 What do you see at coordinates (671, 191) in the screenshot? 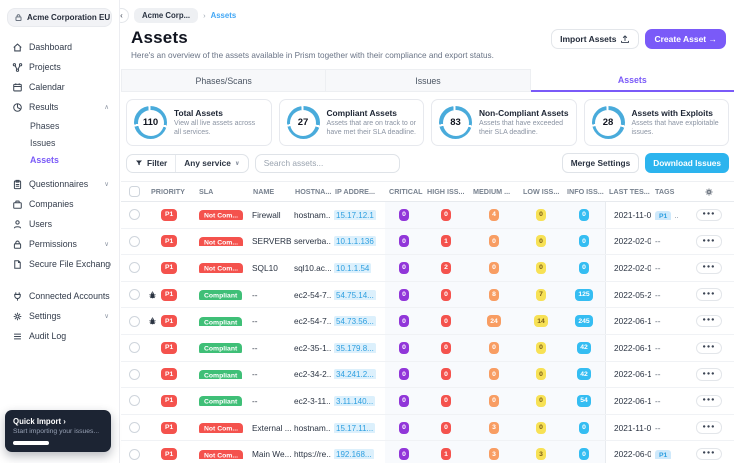
I see `column-header-tags: TAGS` at bounding box center [671, 191].